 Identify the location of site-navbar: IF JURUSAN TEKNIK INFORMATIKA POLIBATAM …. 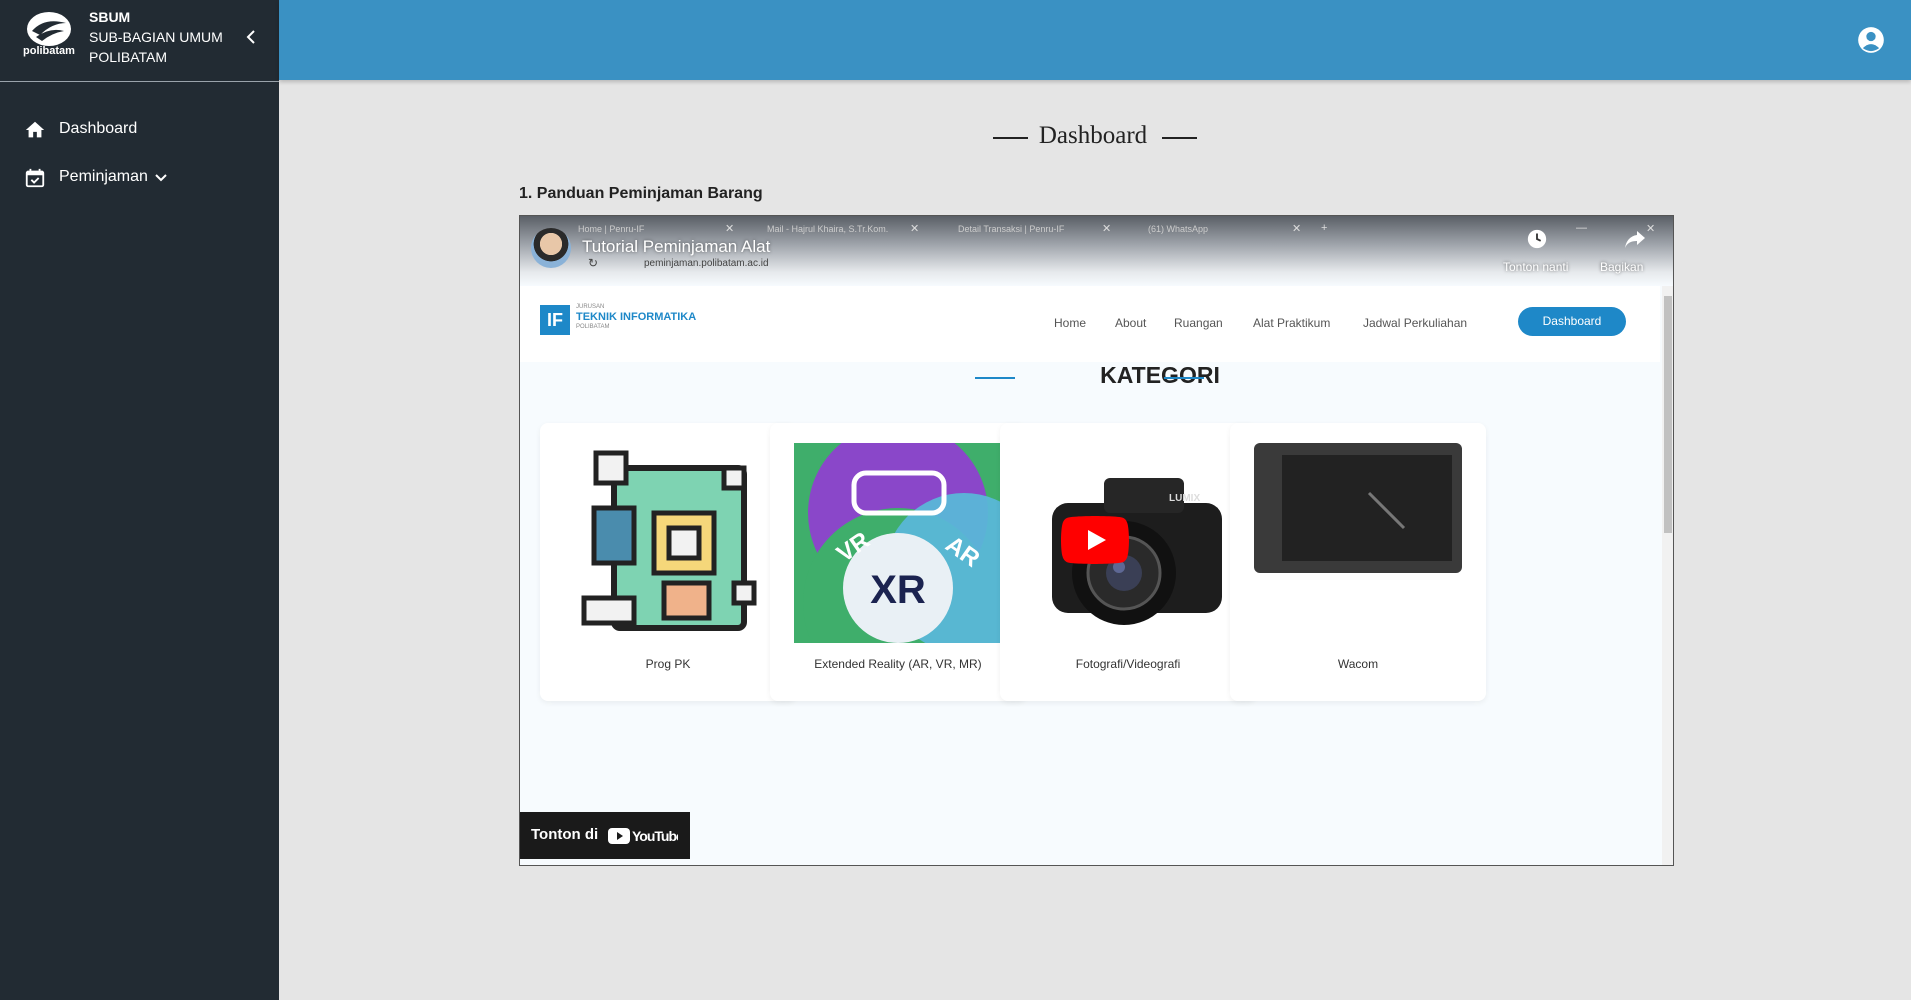
(1090, 324).